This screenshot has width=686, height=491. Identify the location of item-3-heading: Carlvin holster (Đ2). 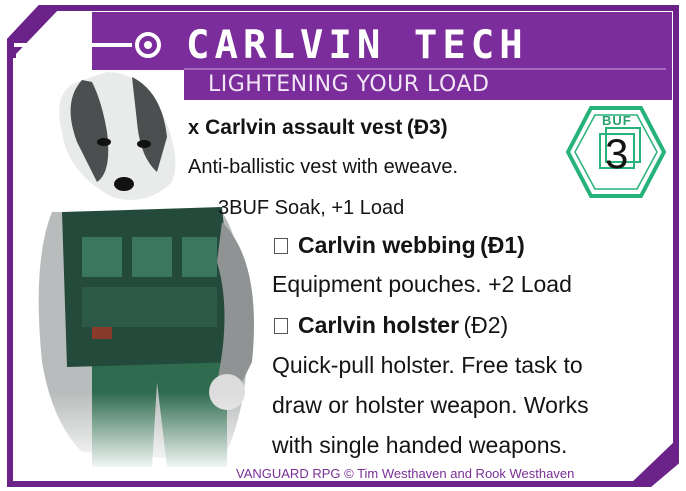
(391, 325).